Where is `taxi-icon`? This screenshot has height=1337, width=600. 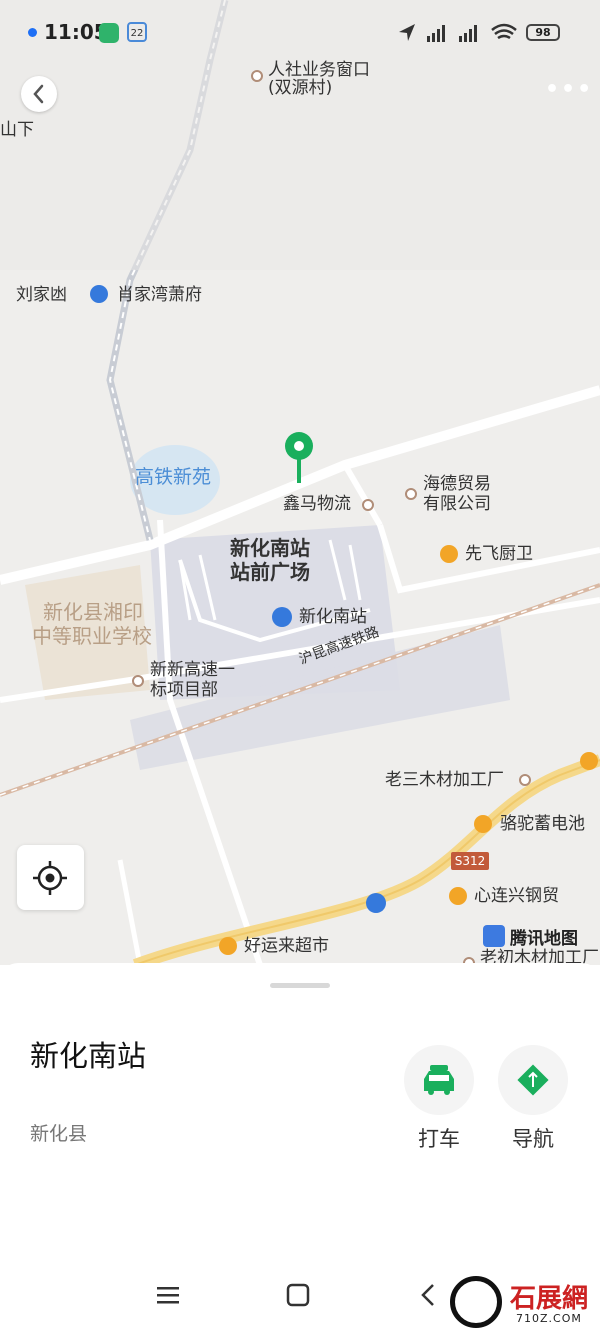 taxi-icon is located at coordinates (439, 1080).